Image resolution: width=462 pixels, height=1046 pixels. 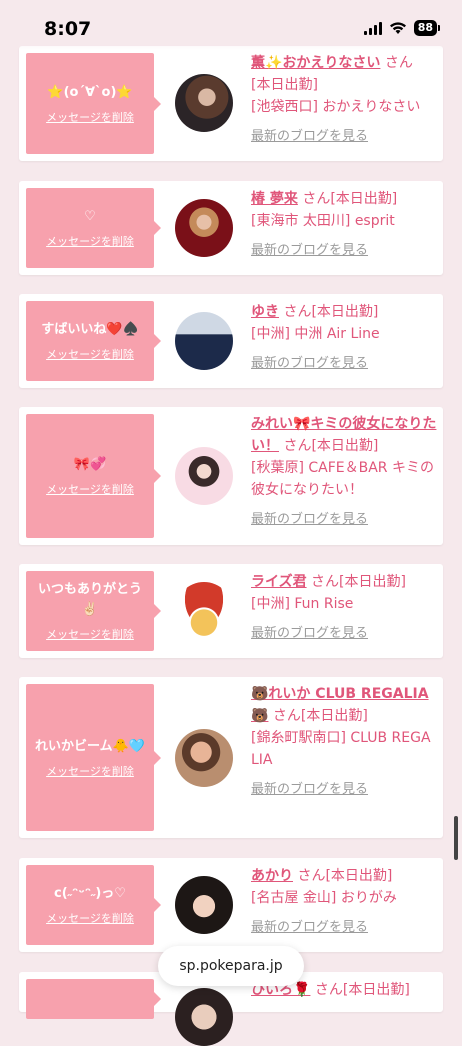 What do you see at coordinates (315, 334) in the screenshot?
I see `shop-name: [中洲] 中洲 Air Line` at bounding box center [315, 334].